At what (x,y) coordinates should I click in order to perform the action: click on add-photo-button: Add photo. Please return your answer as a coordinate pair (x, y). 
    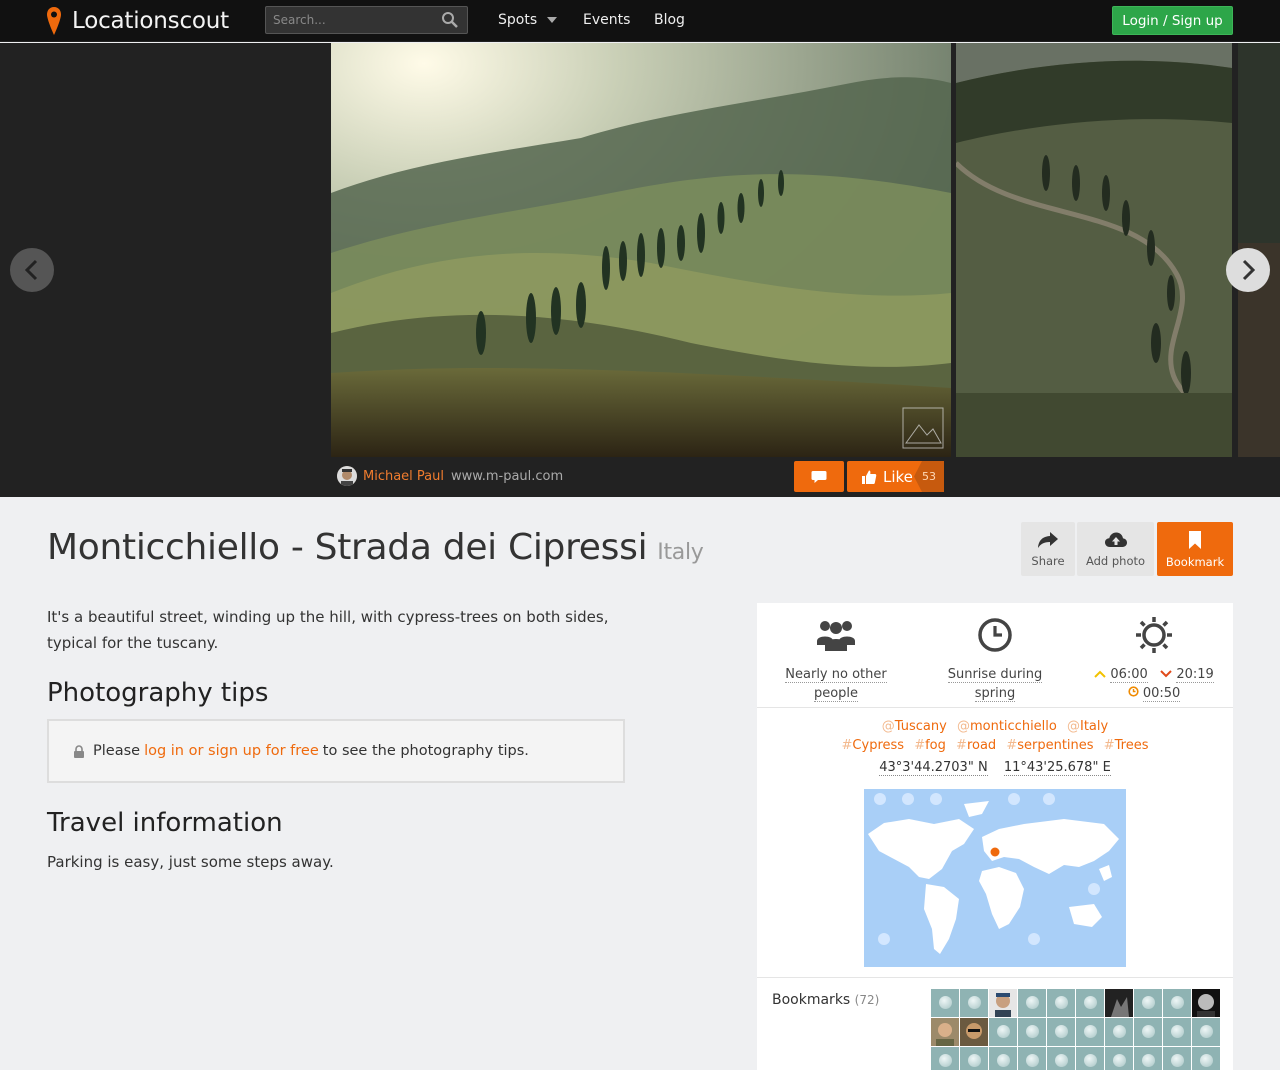
    Looking at the image, I should click on (1115, 549).